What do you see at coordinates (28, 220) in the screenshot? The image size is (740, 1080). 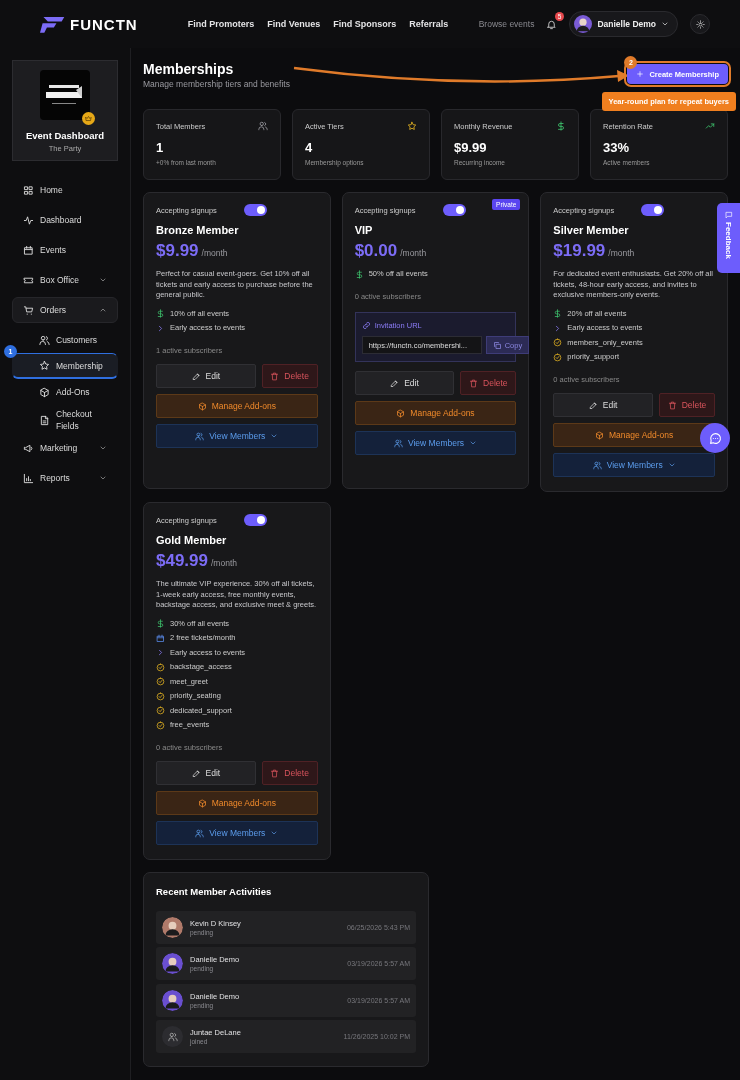 I see `pulse-icon` at bounding box center [28, 220].